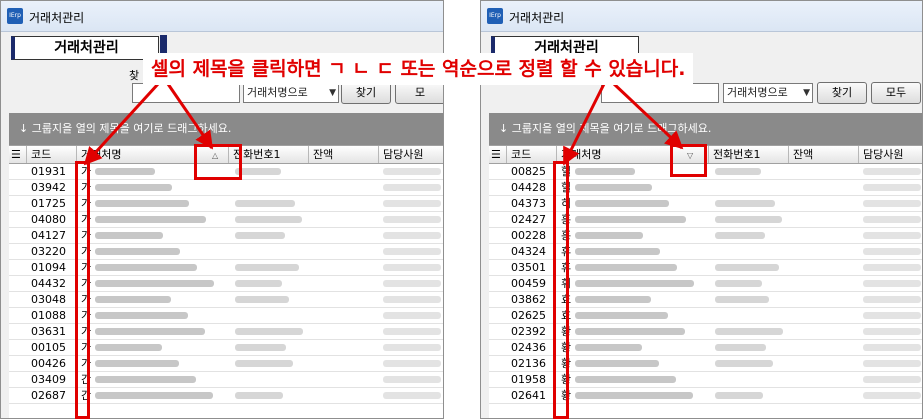 The image size is (923, 419). What do you see at coordinates (584, 124) in the screenshot?
I see `arrow-to-name-column-right` at bounding box center [584, 124].